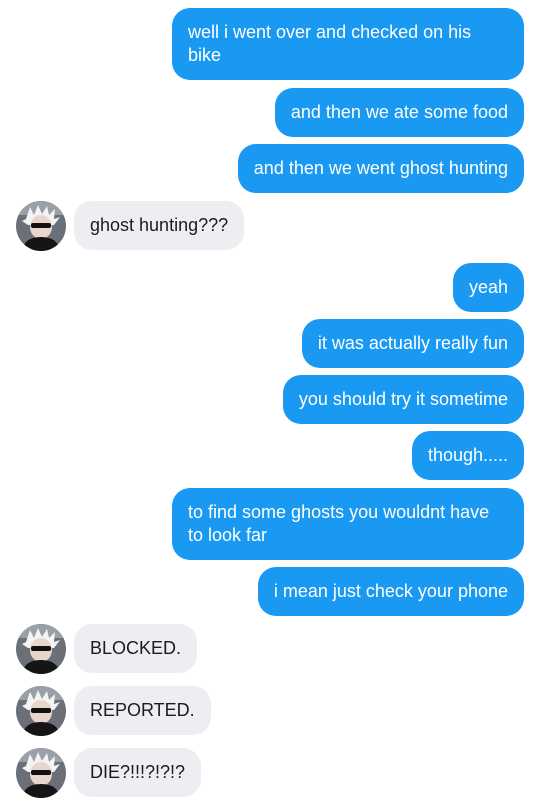  I want to click on outgoing-message: i mean just check your phone, so click(390, 591).